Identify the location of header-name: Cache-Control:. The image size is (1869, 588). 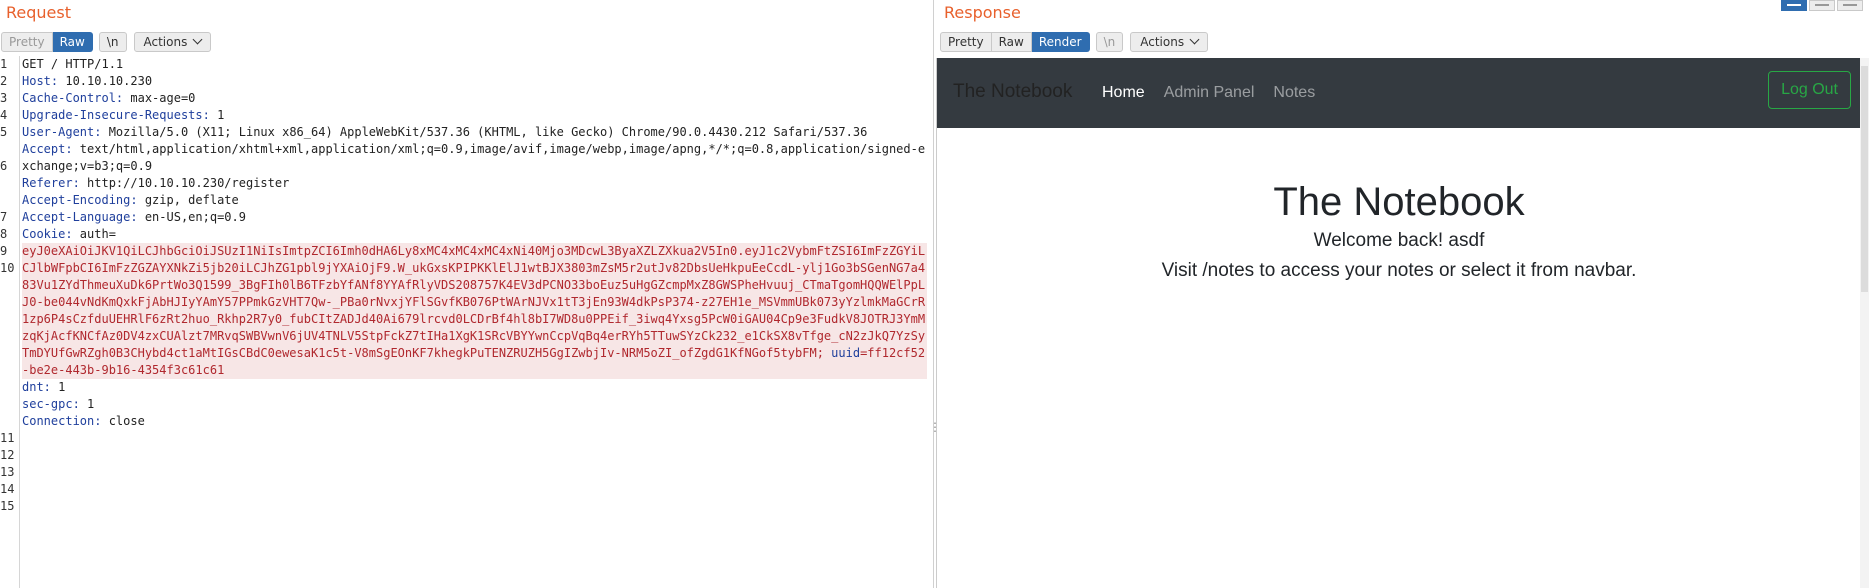
(73, 98).